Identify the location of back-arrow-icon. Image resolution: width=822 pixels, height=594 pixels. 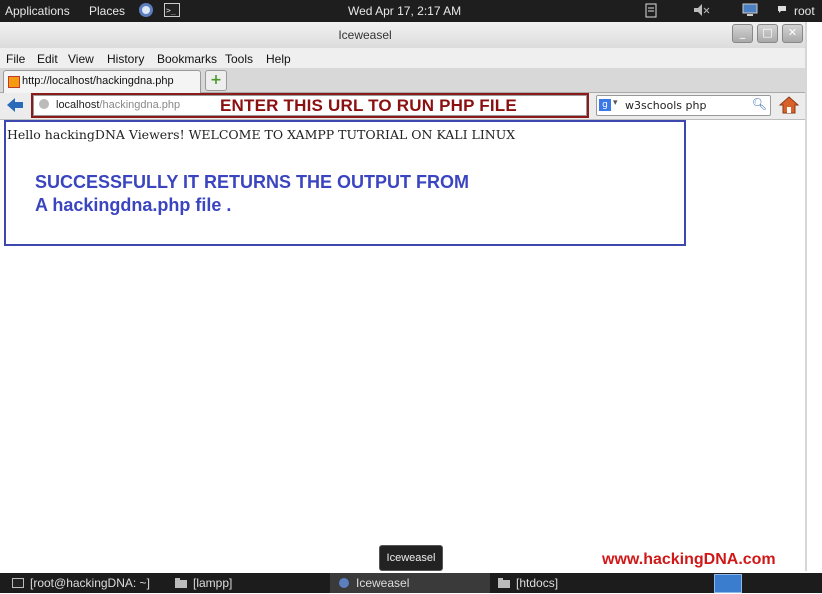
(15, 106).